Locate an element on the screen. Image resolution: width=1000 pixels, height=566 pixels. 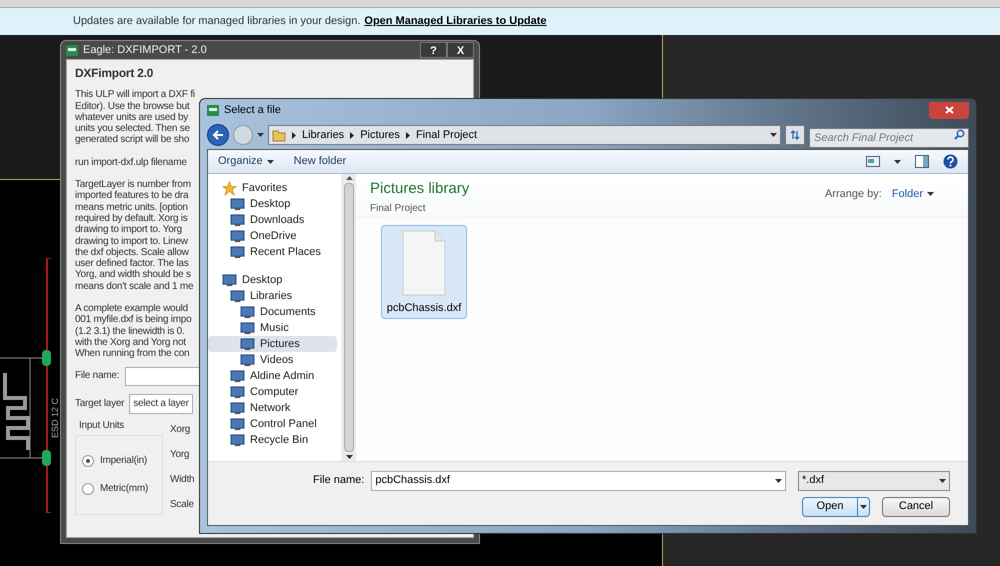
file-name-field: pcbChassis.dxf is located at coordinates (578, 480).